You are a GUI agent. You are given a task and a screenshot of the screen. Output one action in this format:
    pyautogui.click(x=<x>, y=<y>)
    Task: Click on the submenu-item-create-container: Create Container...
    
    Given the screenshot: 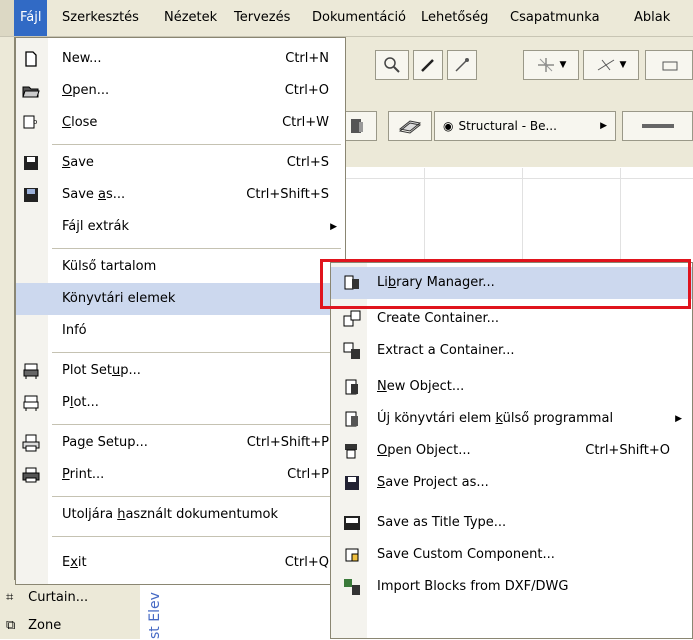 What is the action you would take?
    pyautogui.click(x=511, y=319)
    